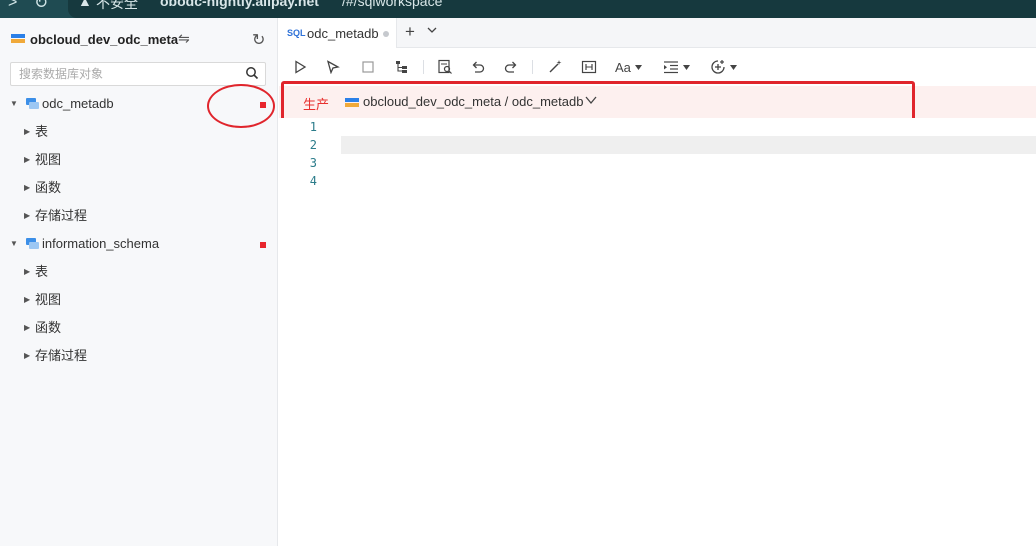 Image resolution: width=1036 pixels, height=546 pixels. I want to click on indent-icon, so click(676, 67).